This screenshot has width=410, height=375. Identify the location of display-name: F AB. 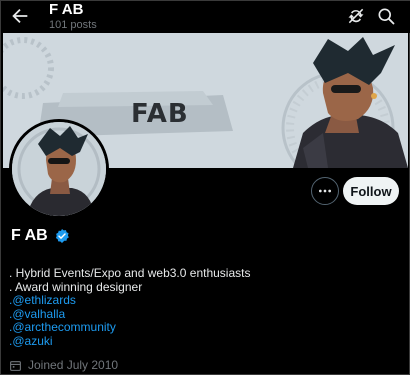
(29, 235).